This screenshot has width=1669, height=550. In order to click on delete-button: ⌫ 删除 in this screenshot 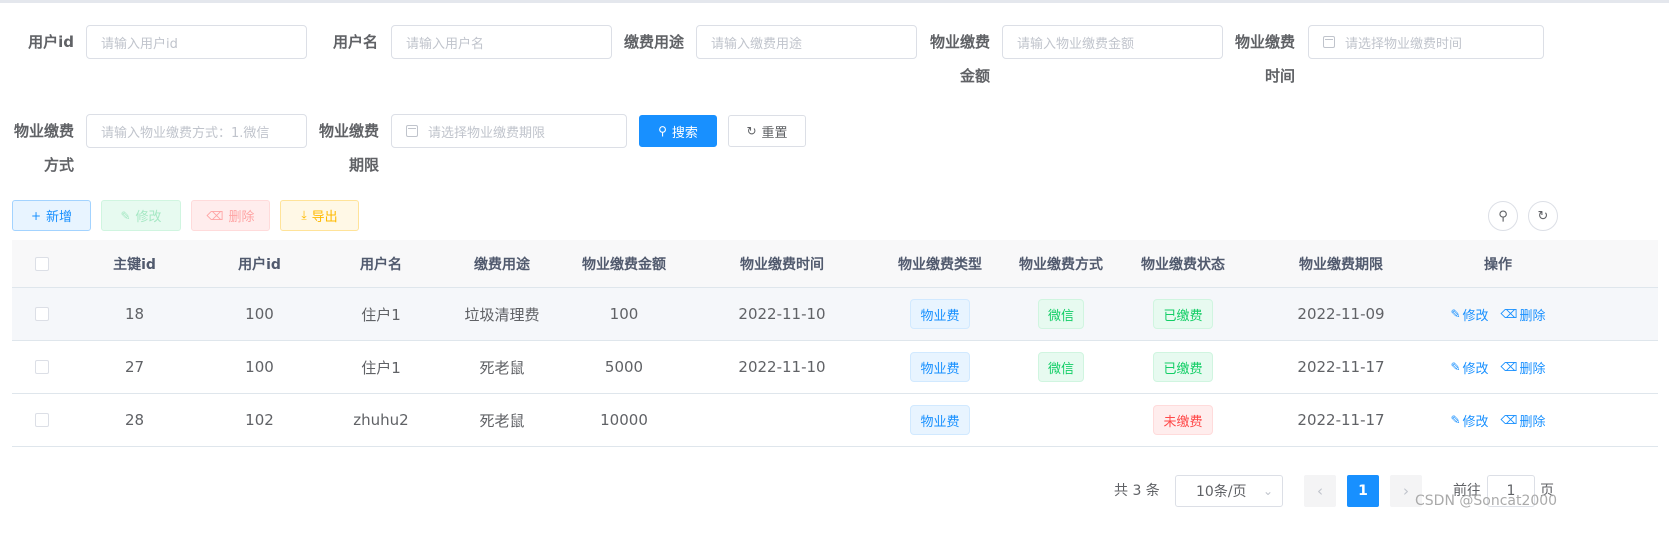, I will do `click(230, 215)`.